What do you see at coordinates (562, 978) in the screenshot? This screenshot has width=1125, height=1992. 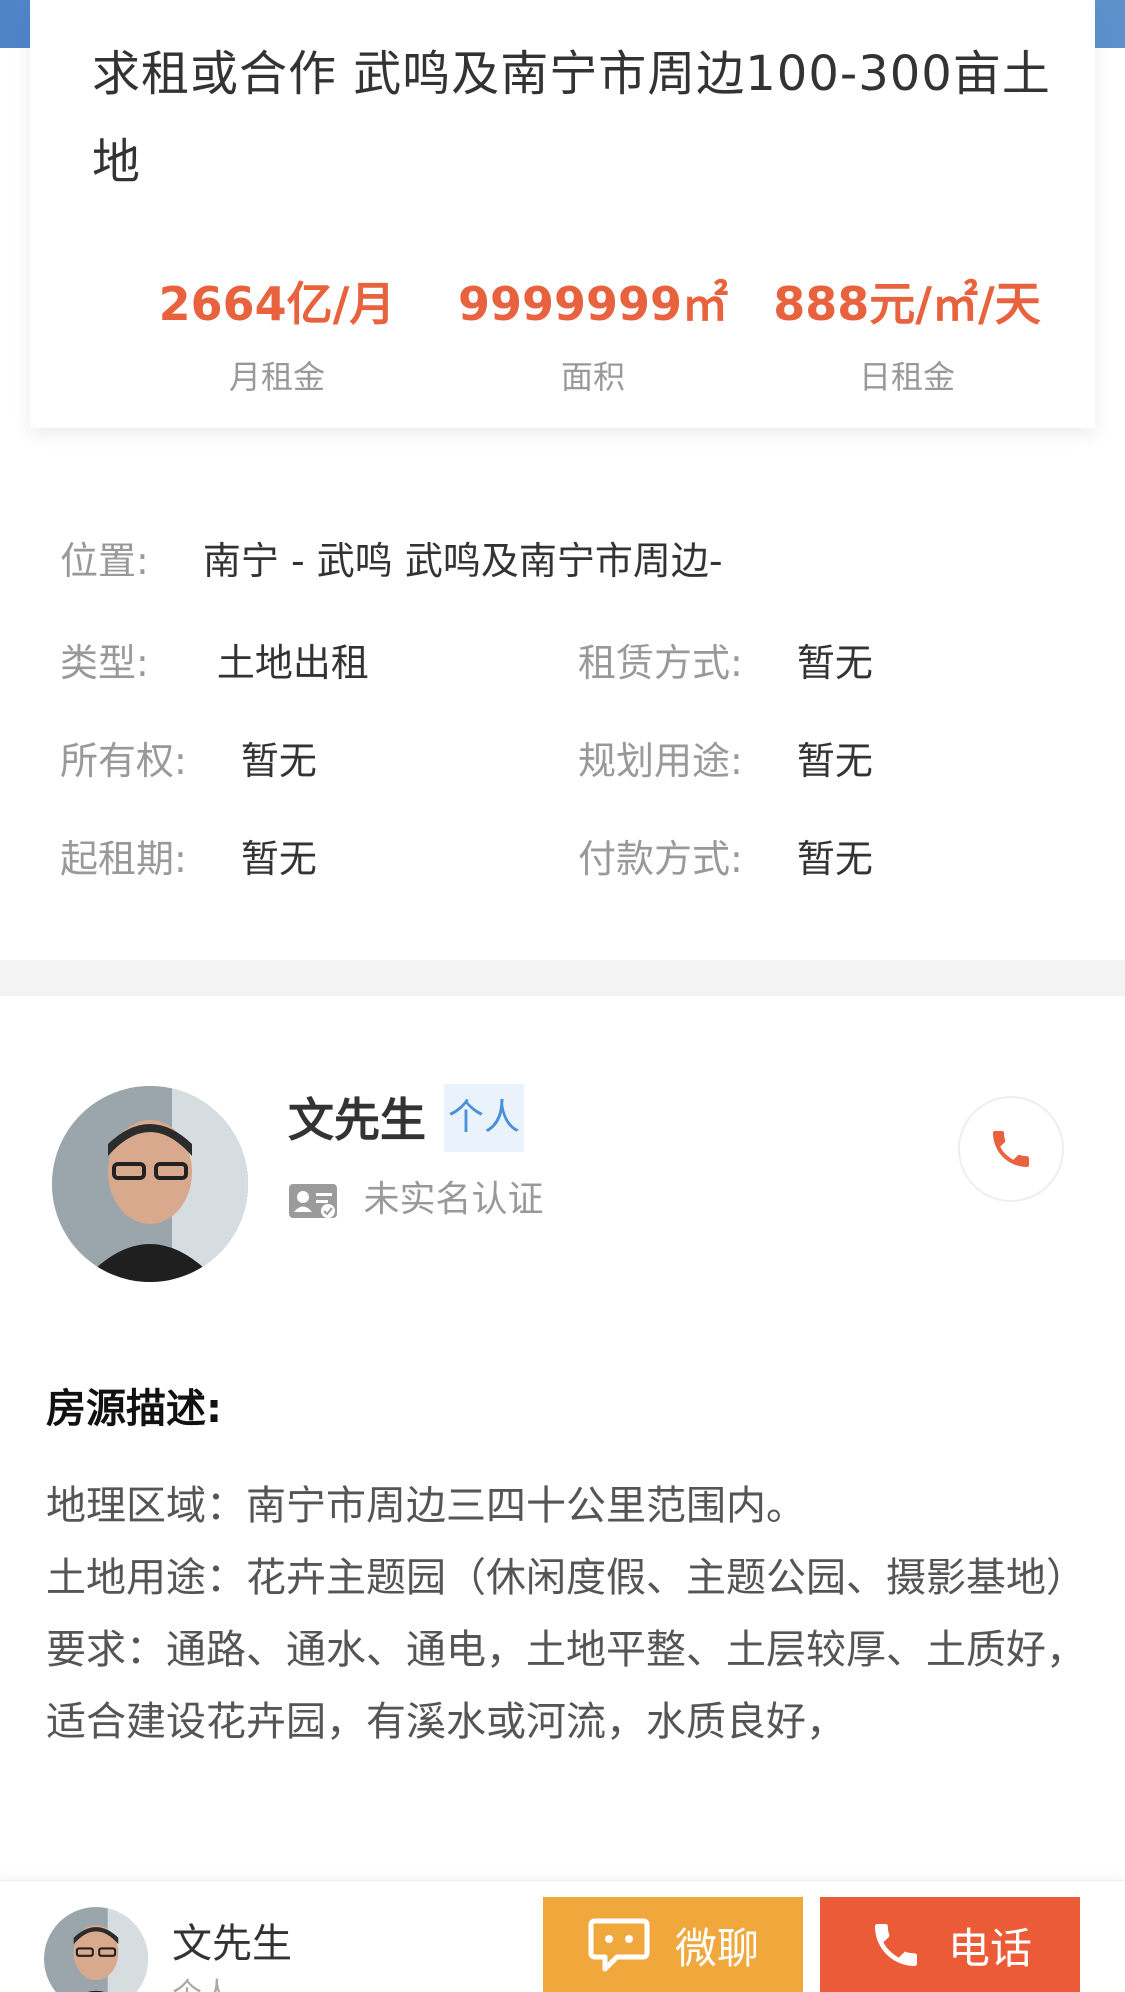 I see `section-divider` at bounding box center [562, 978].